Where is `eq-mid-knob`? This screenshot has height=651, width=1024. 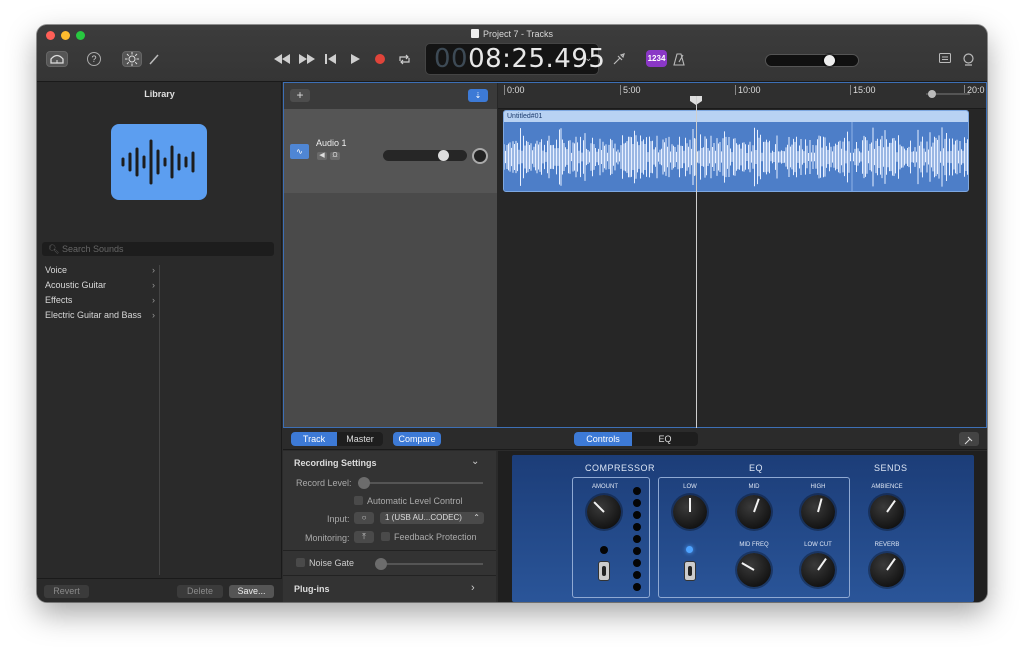
eq-mid-knob is located at coordinates (754, 512).